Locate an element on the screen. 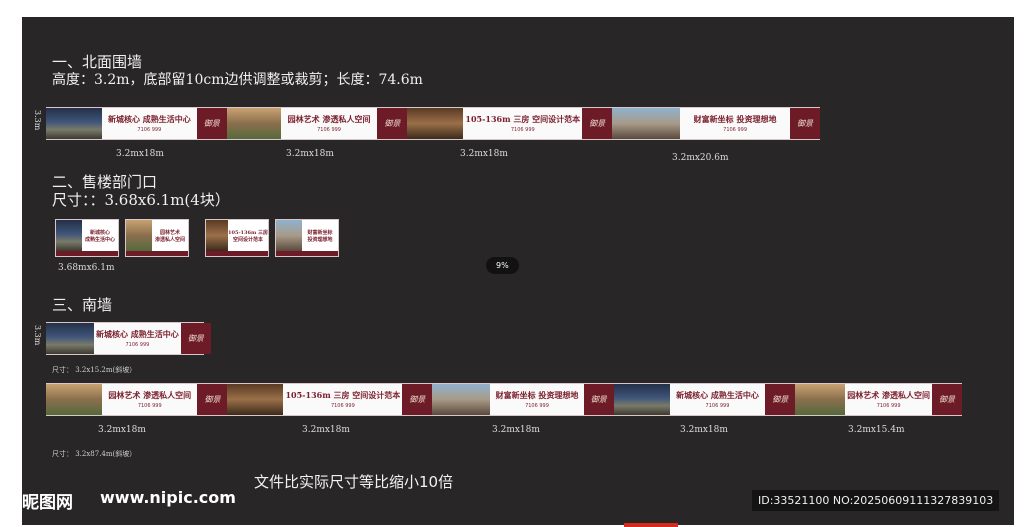  nipic-watermark-cn: 昵图网 is located at coordinates (47, 503).